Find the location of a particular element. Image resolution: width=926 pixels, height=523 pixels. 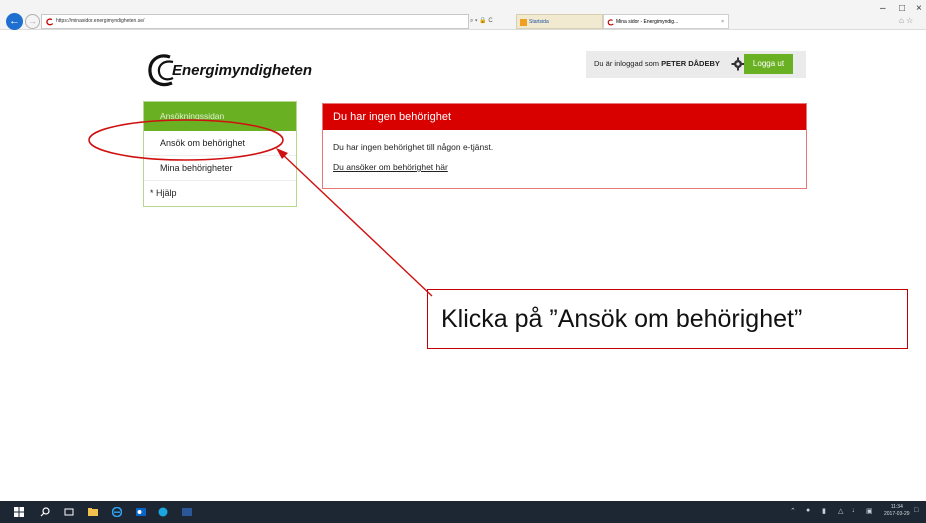

windows-start-icon is located at coordinates (19, 512).